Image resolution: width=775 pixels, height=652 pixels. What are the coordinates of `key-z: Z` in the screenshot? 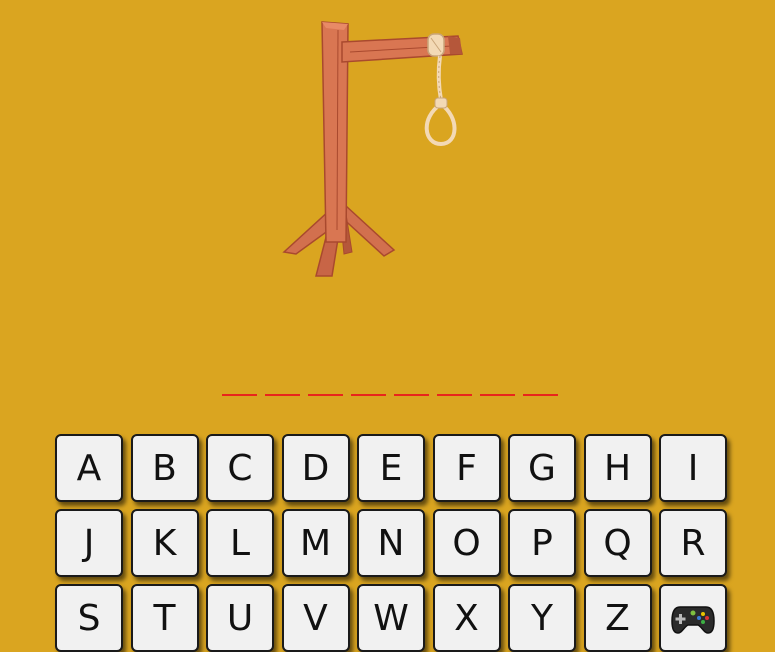 It's located at (617, 618).